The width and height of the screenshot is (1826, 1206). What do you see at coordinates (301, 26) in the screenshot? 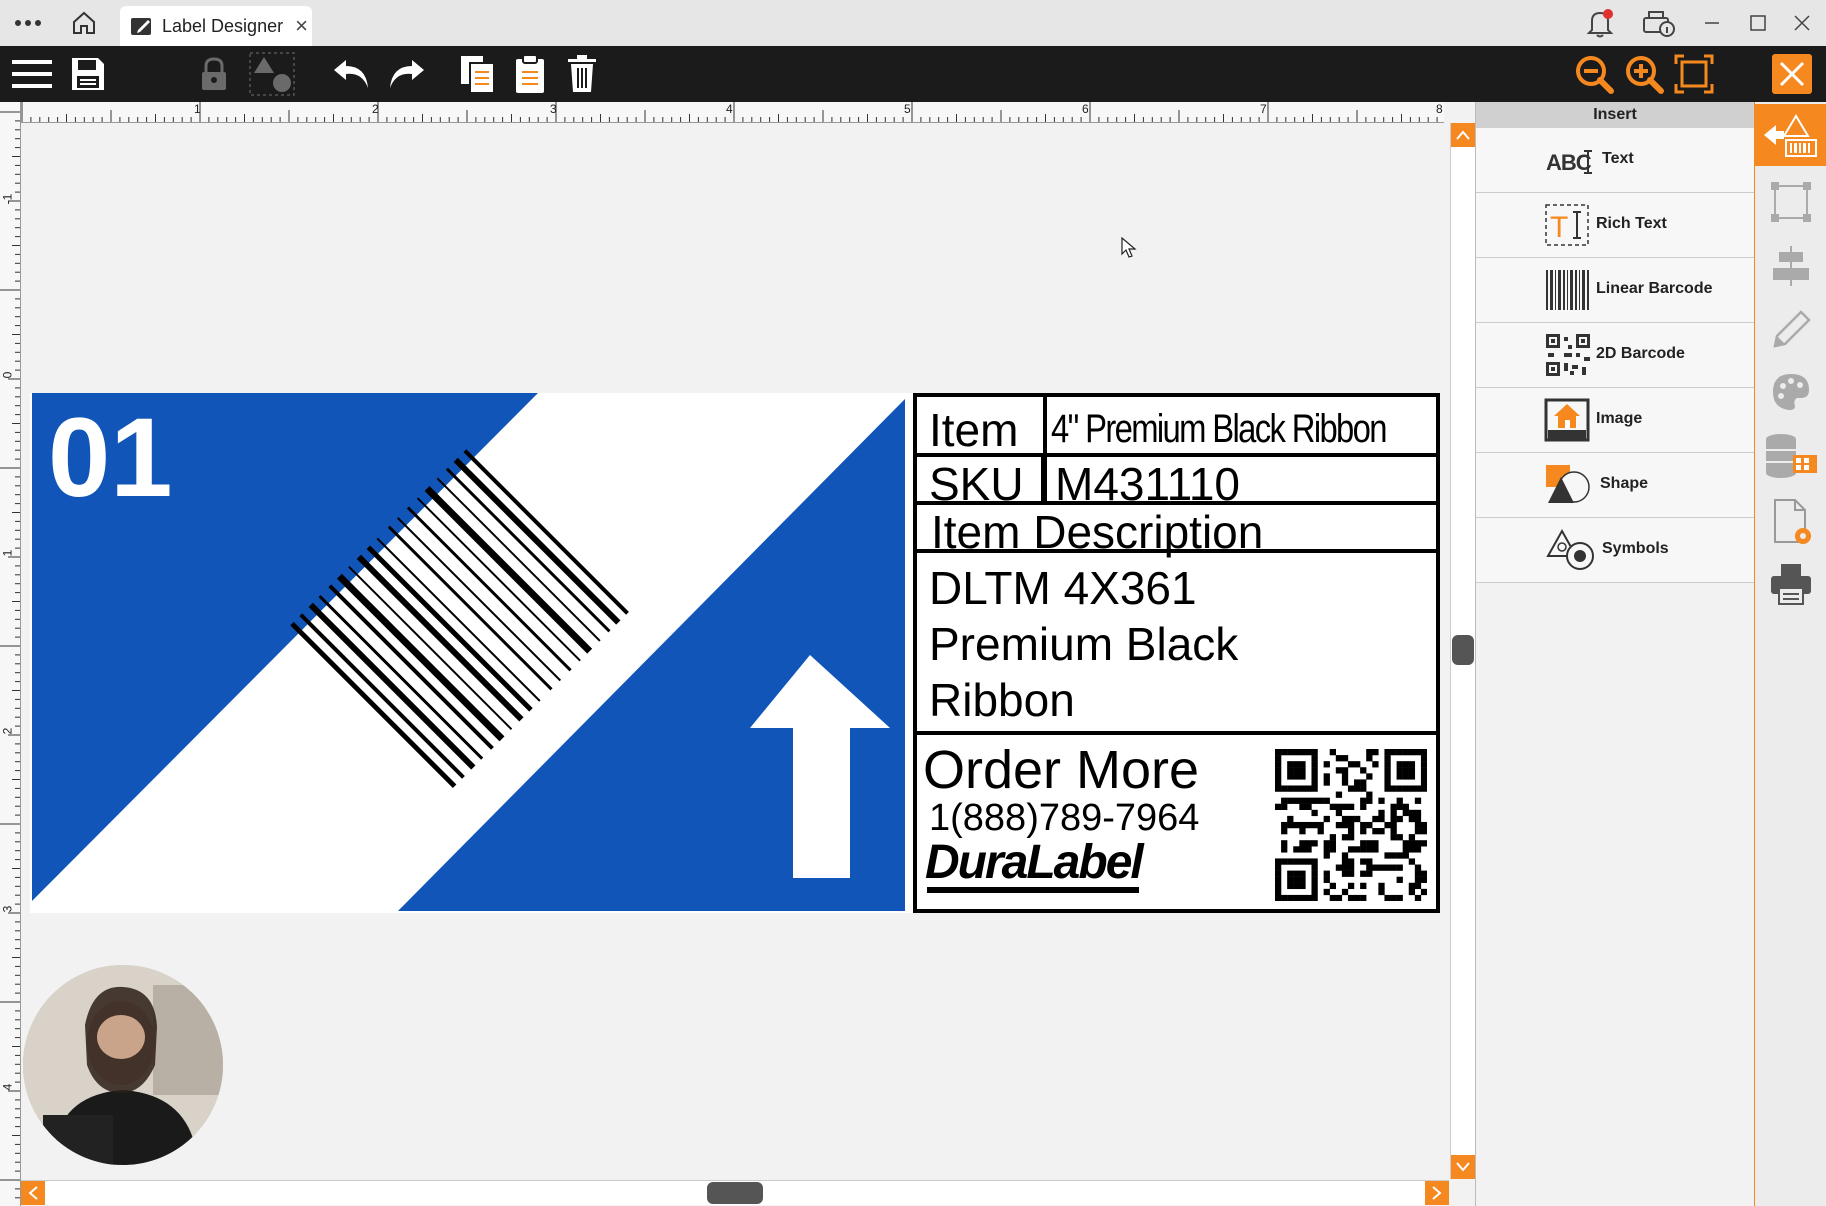
I see `tab-close-icon: ×` at bounding box center [301, 26].